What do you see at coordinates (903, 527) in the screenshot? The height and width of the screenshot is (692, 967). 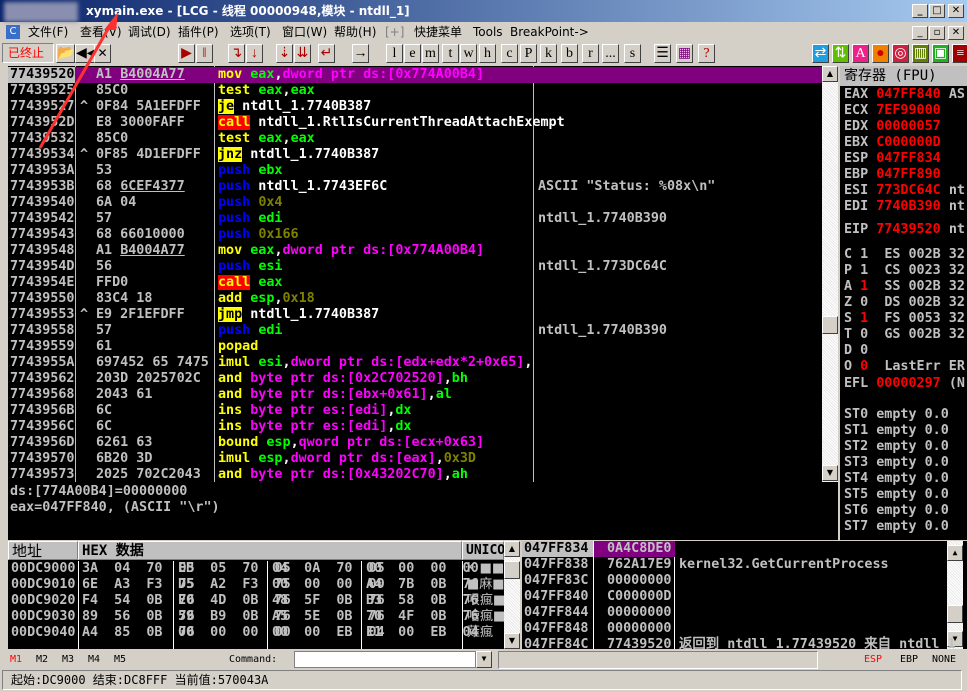 I see `fpu-register: ST7 empty 0.0` at bounding box center [903, 527].